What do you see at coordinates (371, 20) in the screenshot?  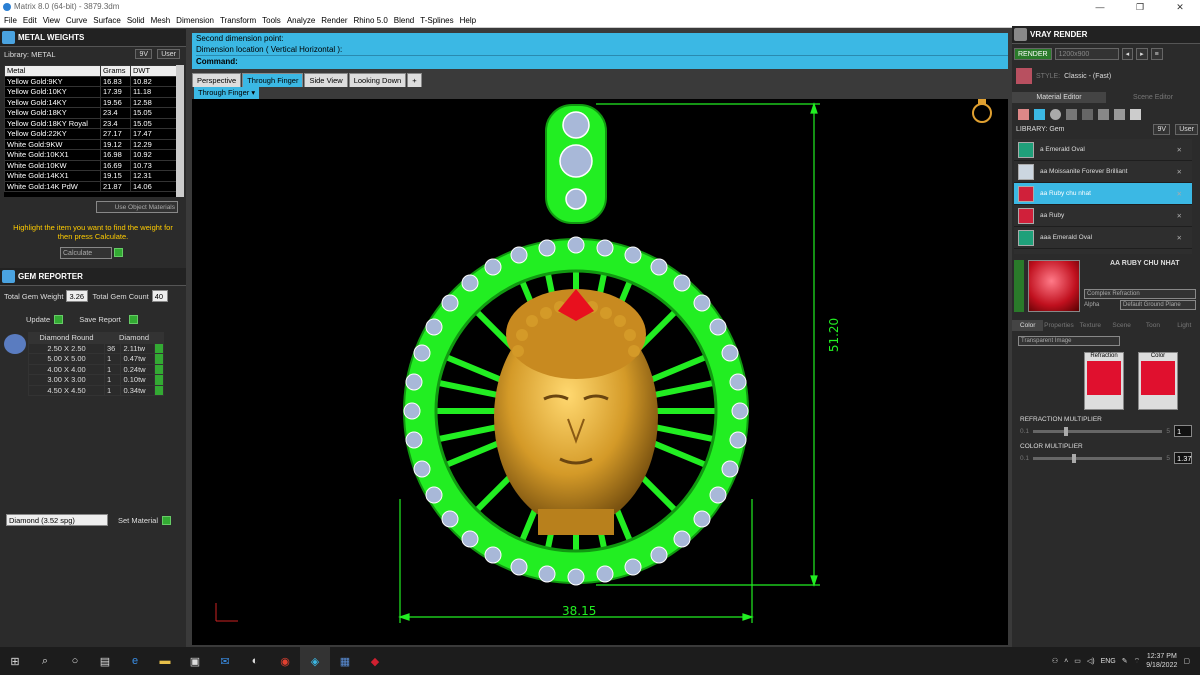 I see `menu-rhino: Rhino 5.0` at bounding box center [371, 20].